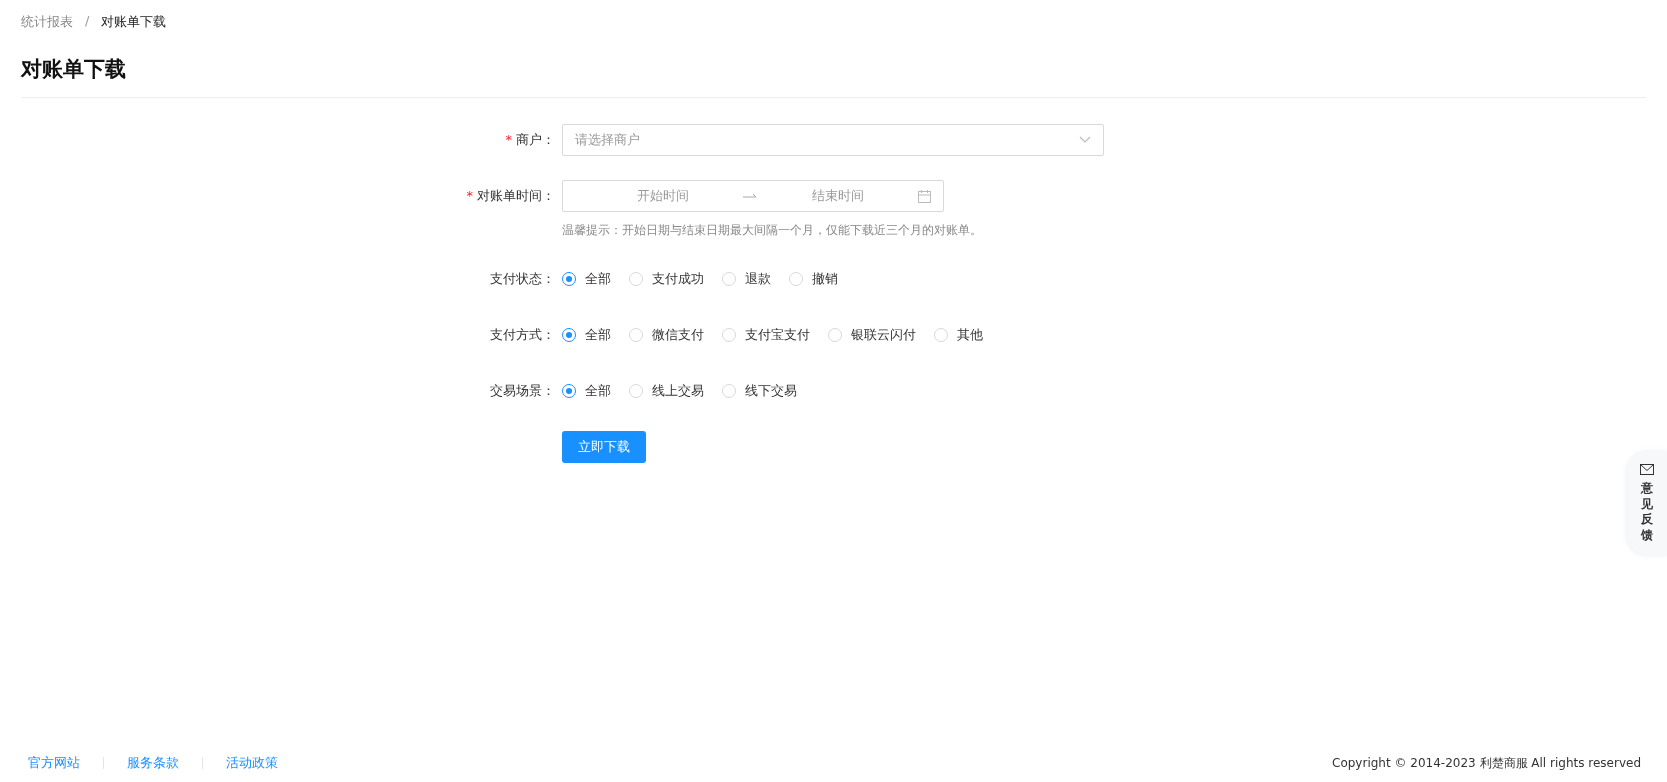 This screenshot has height=782, width=1667. I want to click on radio-label: 银联云闪付, so click(883, 335).